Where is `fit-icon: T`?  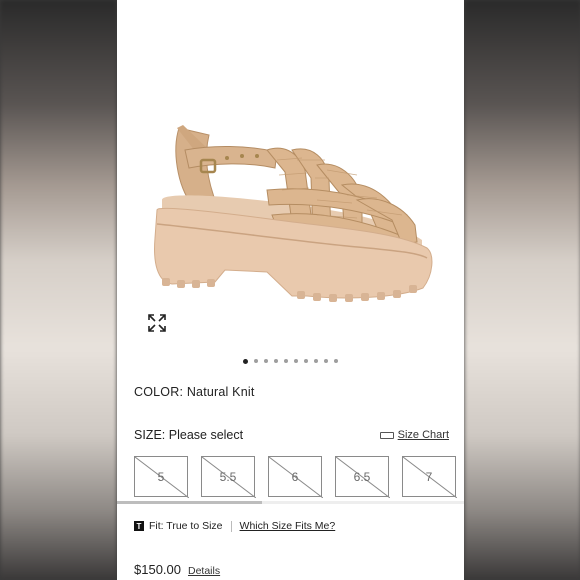 fit-icon: T is located at coordinates (139, 526).